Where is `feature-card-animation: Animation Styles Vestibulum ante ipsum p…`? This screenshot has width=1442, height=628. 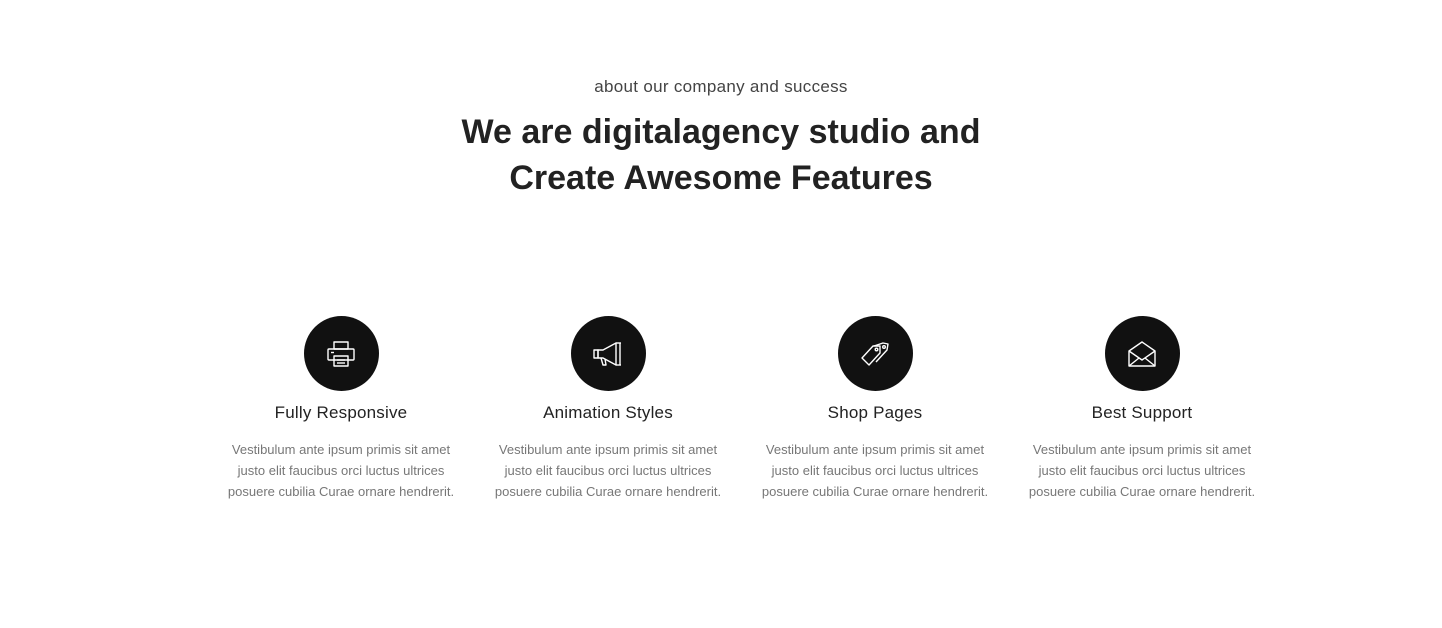
feature-card-animation: Animation Styles Vestibulum ante ipsum p… is located at coordinates (608, 409).